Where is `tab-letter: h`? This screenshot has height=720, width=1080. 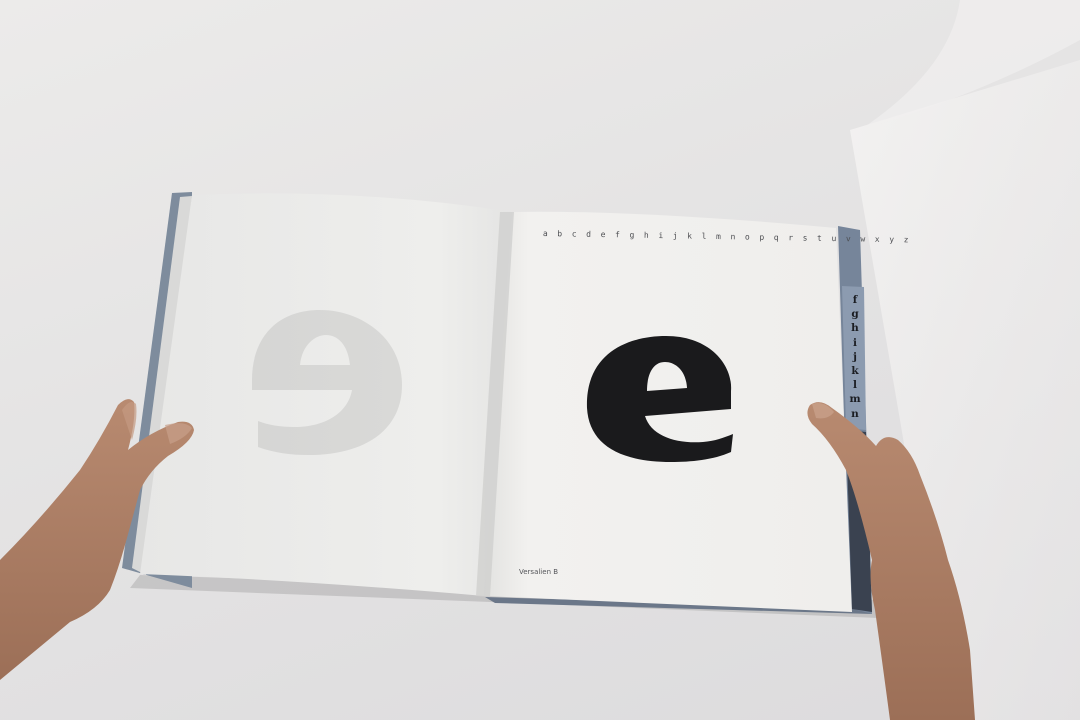
tab-letter: h is located at coordinates (855, 328).